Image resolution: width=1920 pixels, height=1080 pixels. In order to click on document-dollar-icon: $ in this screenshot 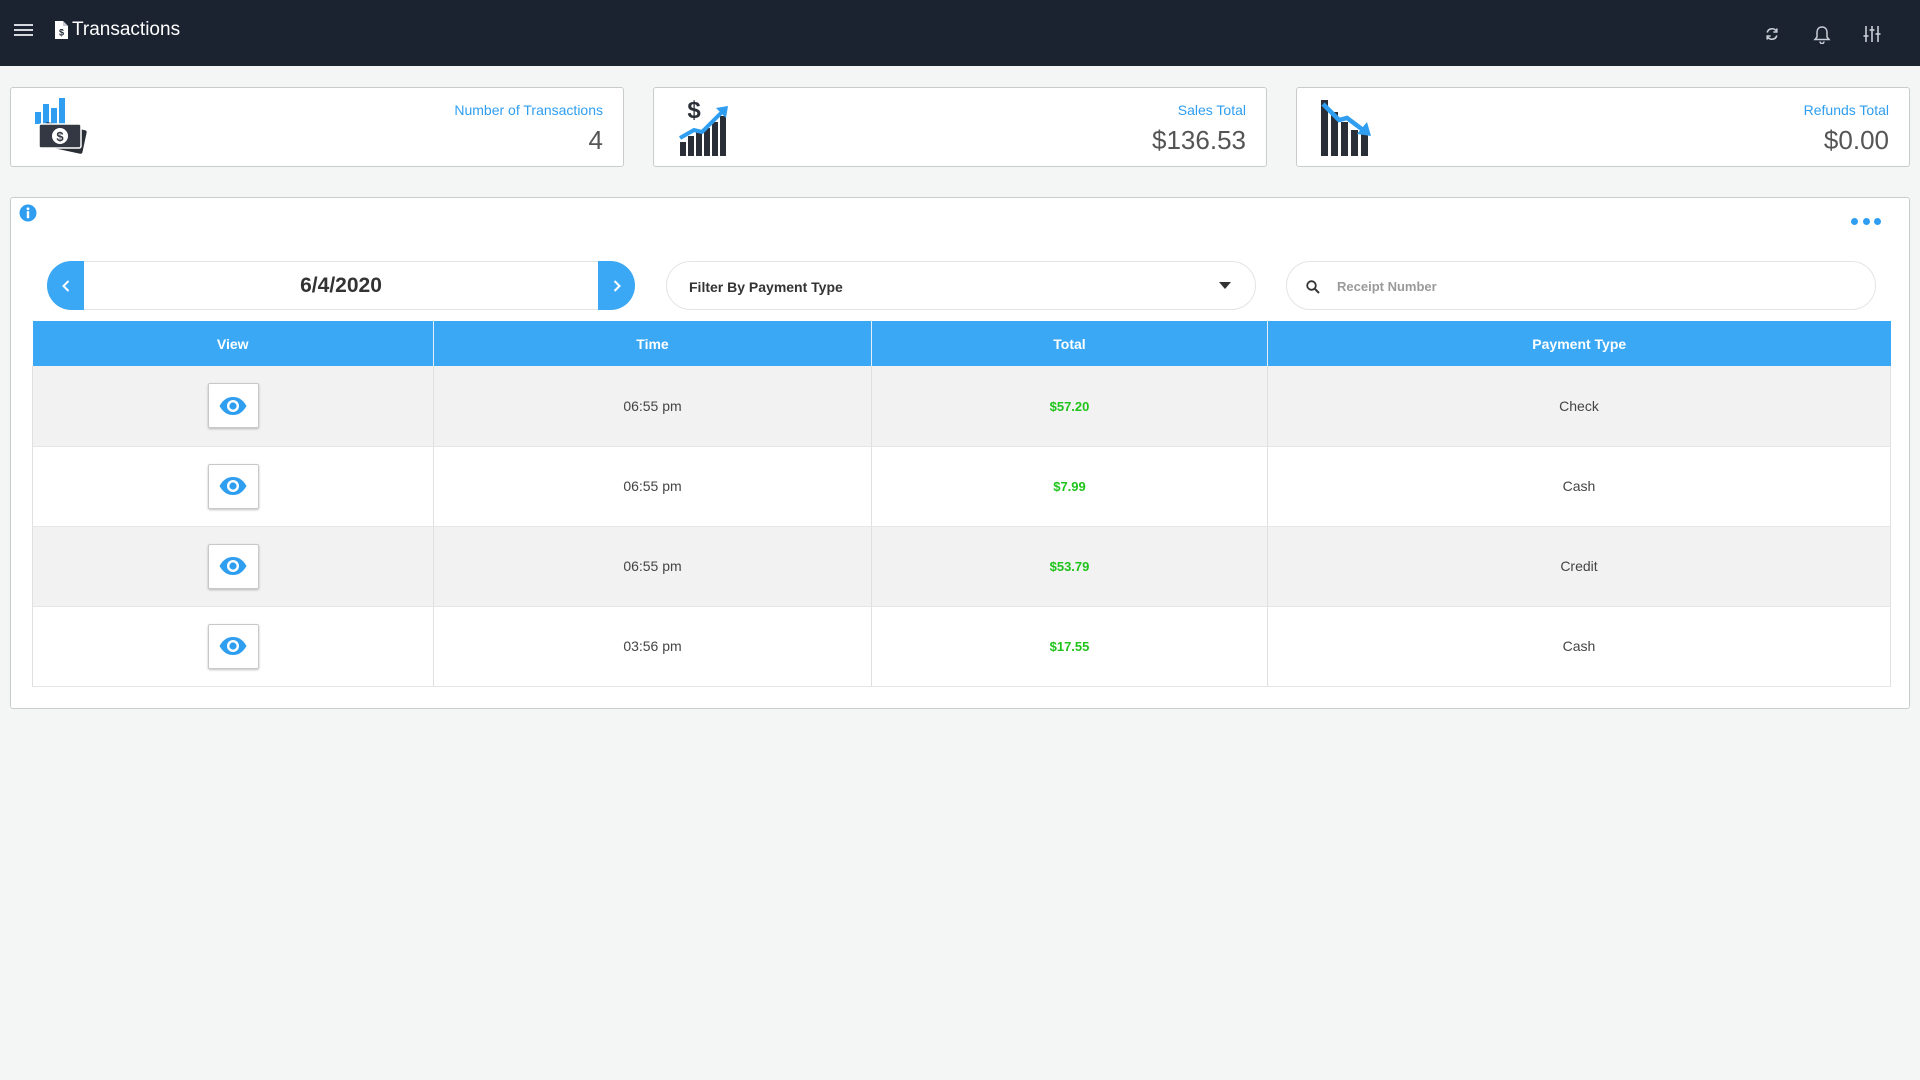, I will do `click(61, 30)`.